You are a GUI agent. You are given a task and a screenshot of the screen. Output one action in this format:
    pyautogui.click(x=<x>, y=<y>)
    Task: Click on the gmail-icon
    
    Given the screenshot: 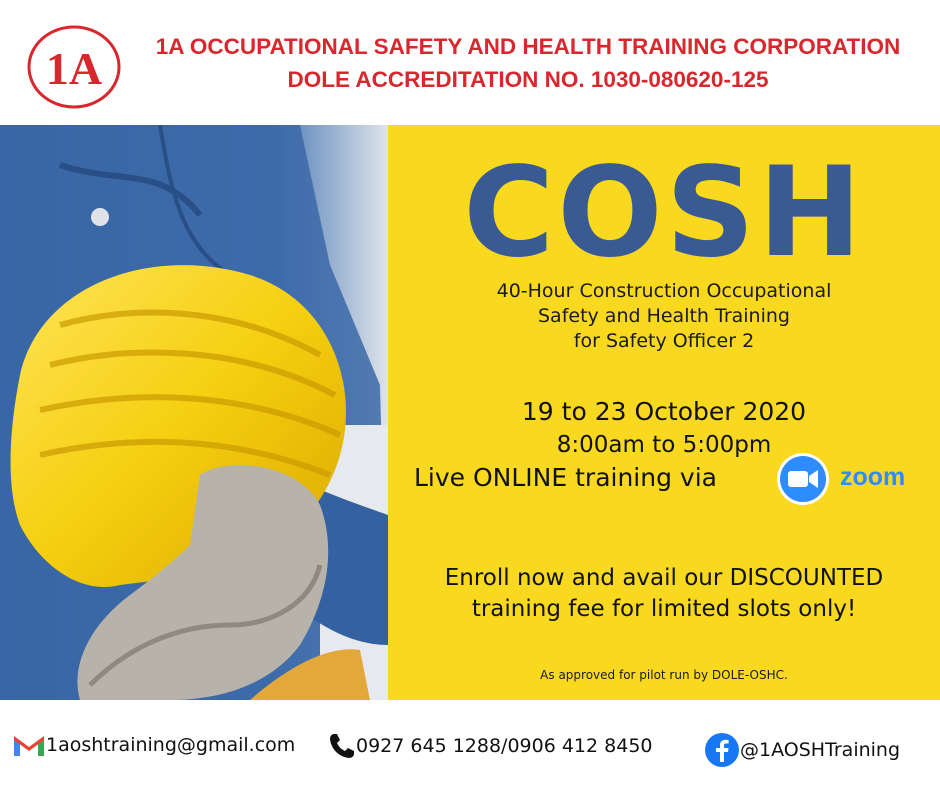 What is the action you would take?
    pyautogui.click(x=29, y=745)
    